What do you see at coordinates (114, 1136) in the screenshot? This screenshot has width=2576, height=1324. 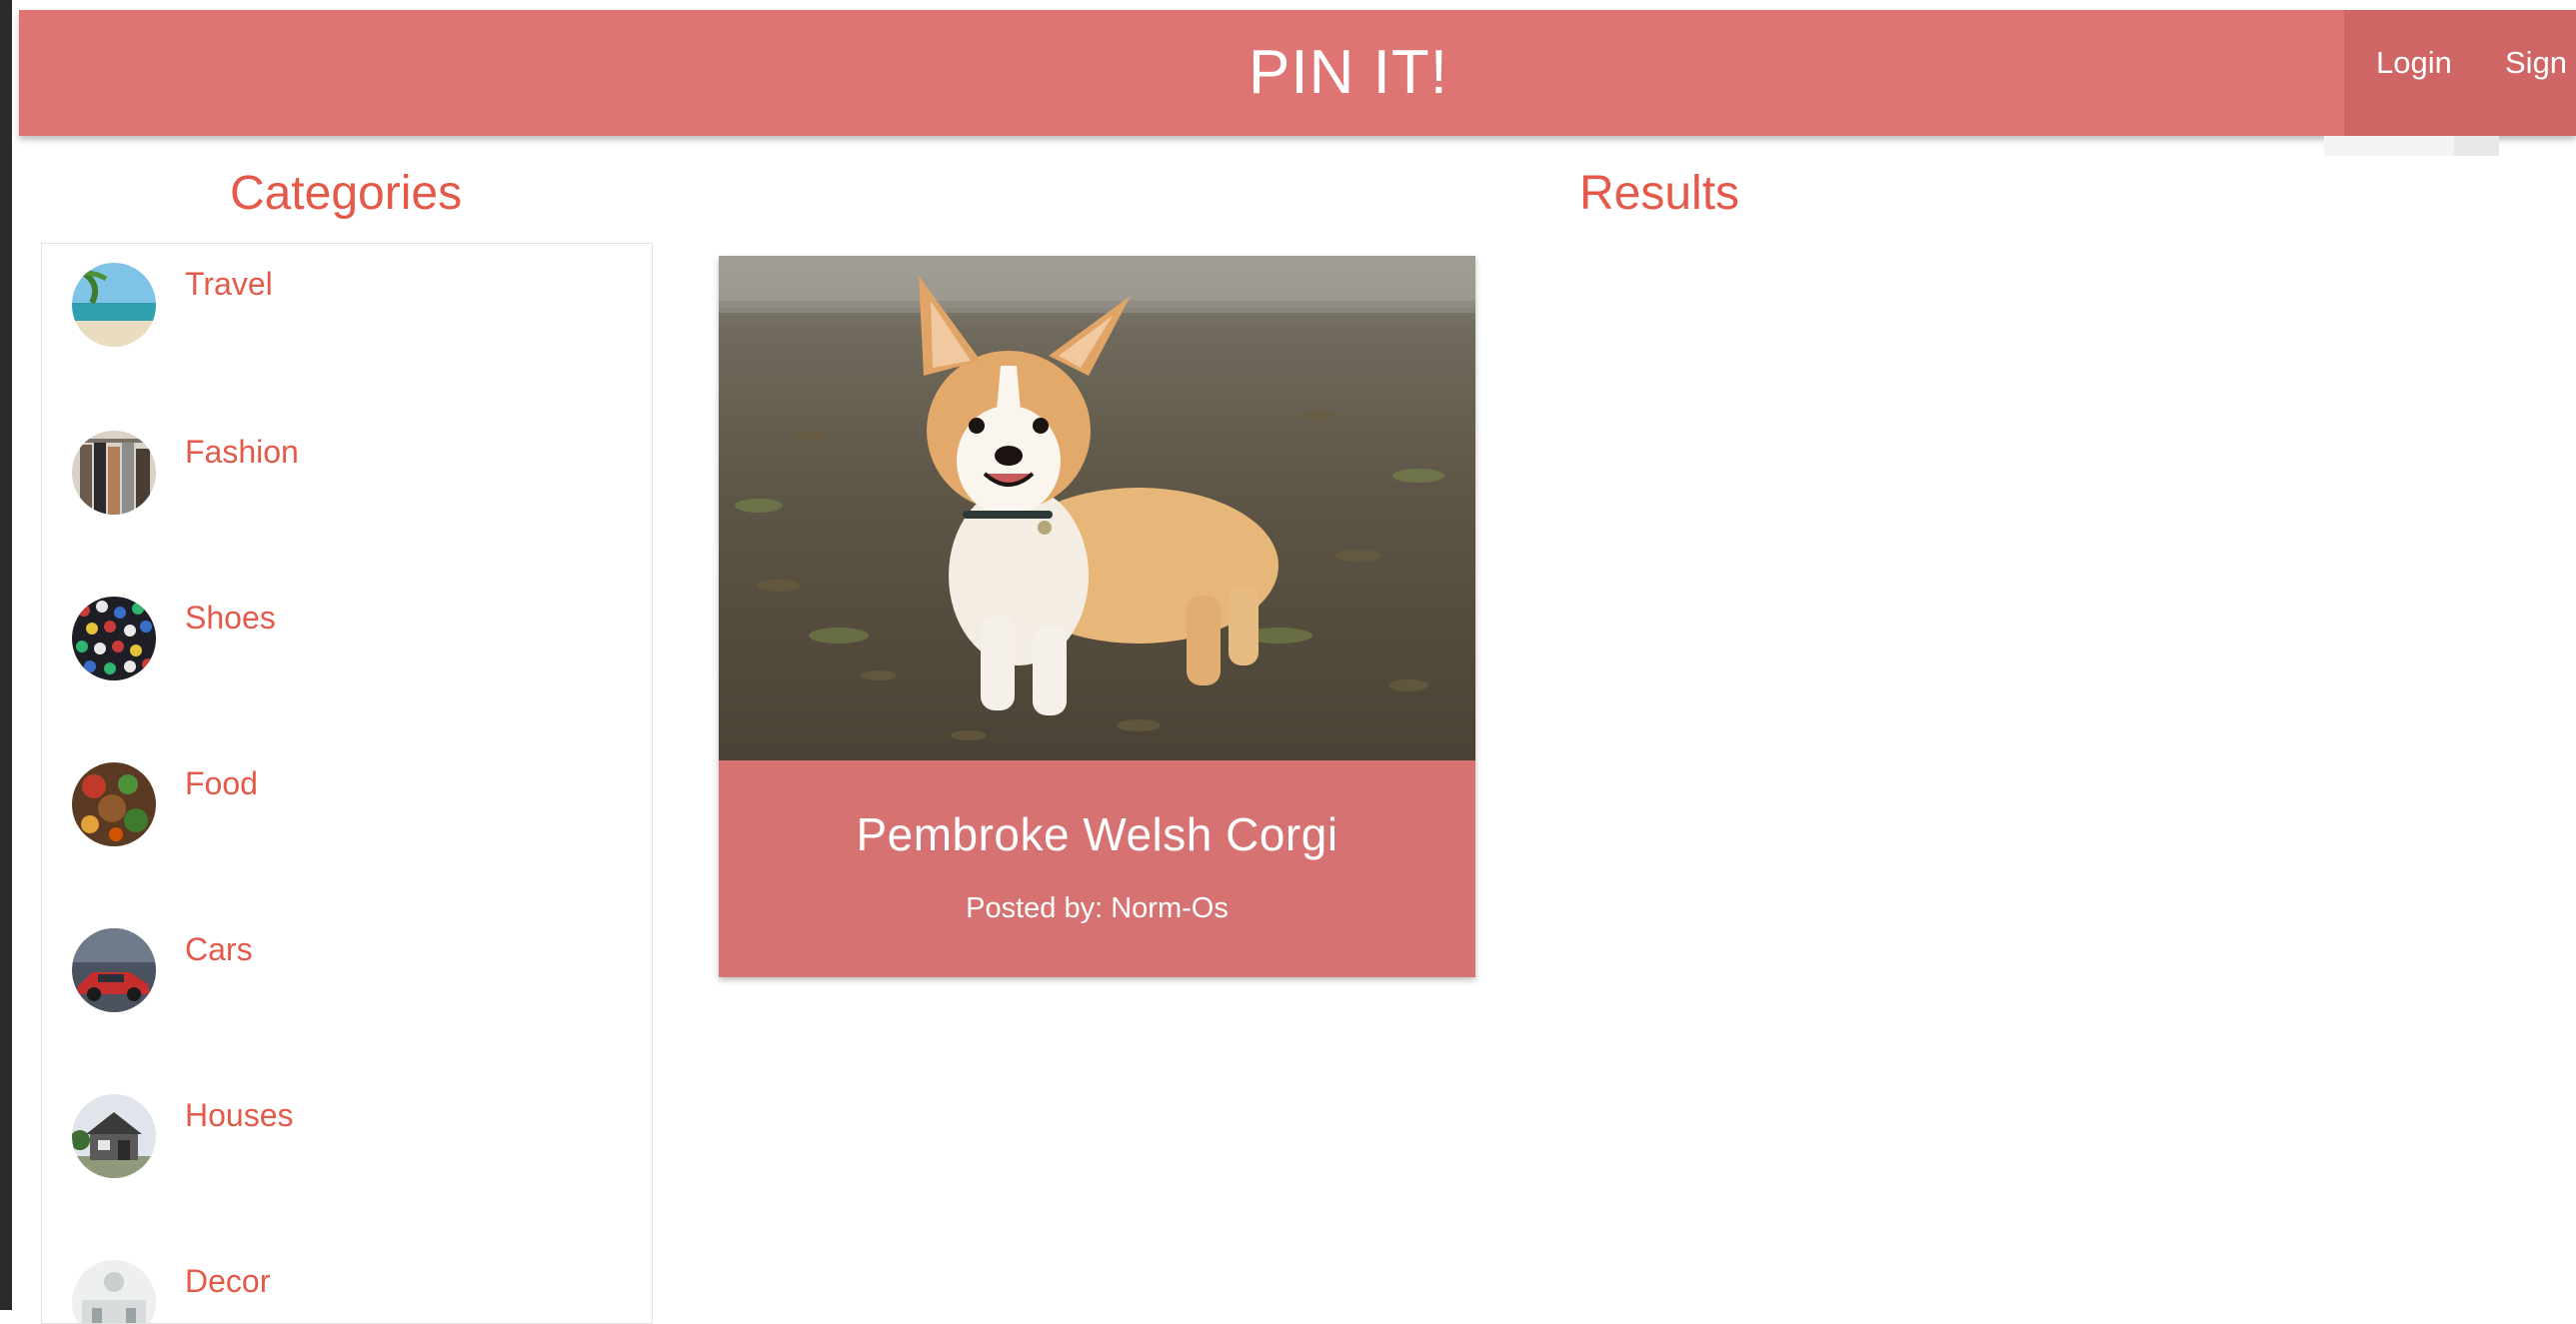 I see `houses-thumbnail` at bounding box center [114, 1136].